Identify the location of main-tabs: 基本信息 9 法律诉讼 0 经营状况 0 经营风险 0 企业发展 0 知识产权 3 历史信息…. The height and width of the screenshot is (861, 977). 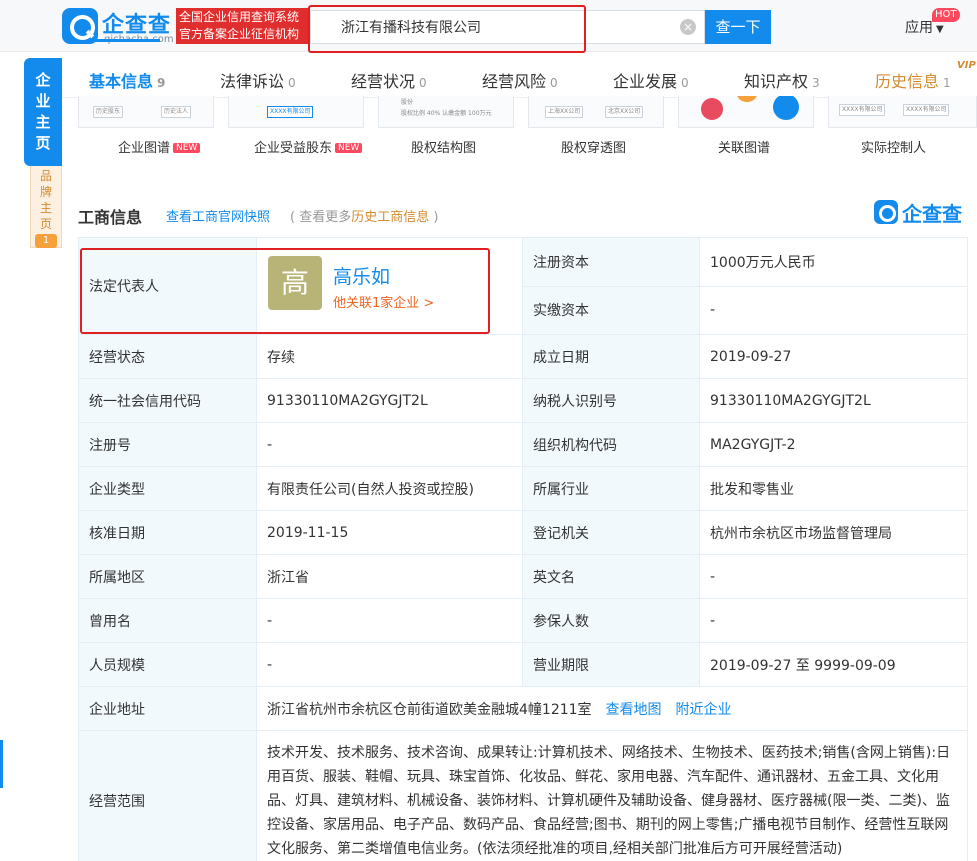
(519, 77).